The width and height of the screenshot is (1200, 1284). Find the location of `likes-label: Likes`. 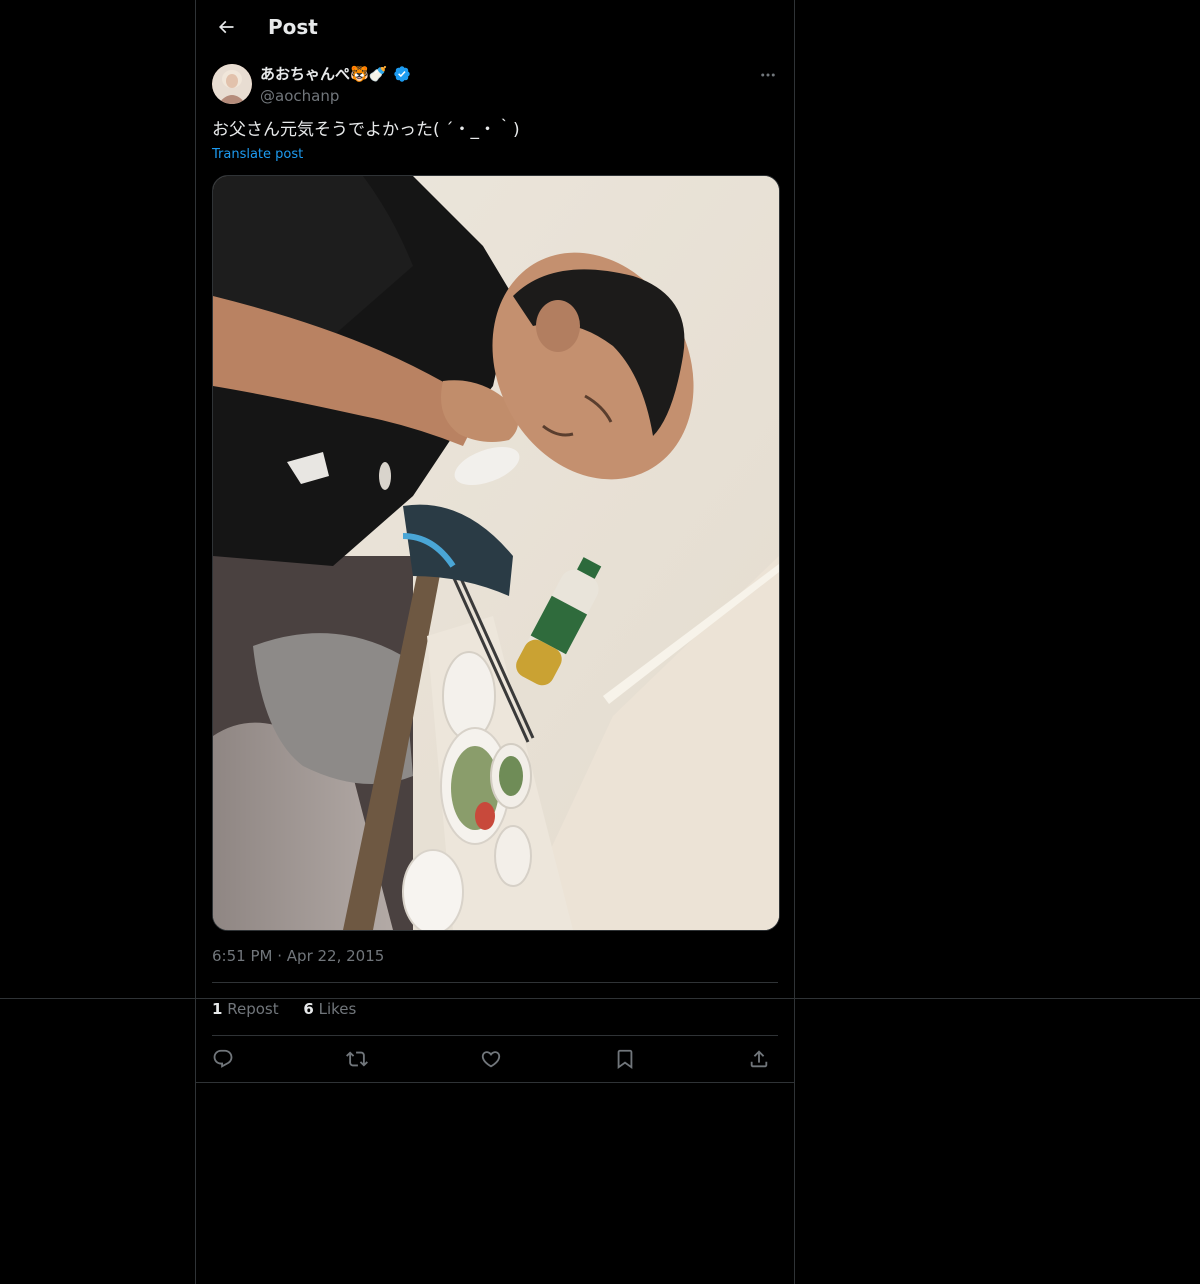

likes-label: Likes is located at coordinates (337, 1009).